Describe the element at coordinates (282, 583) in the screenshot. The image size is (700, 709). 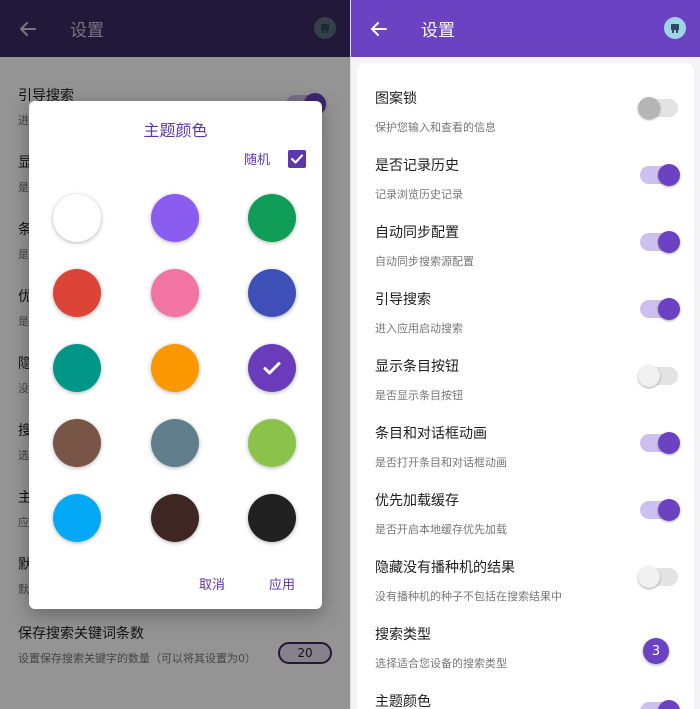
I see `apply-button: 应用` at that location.